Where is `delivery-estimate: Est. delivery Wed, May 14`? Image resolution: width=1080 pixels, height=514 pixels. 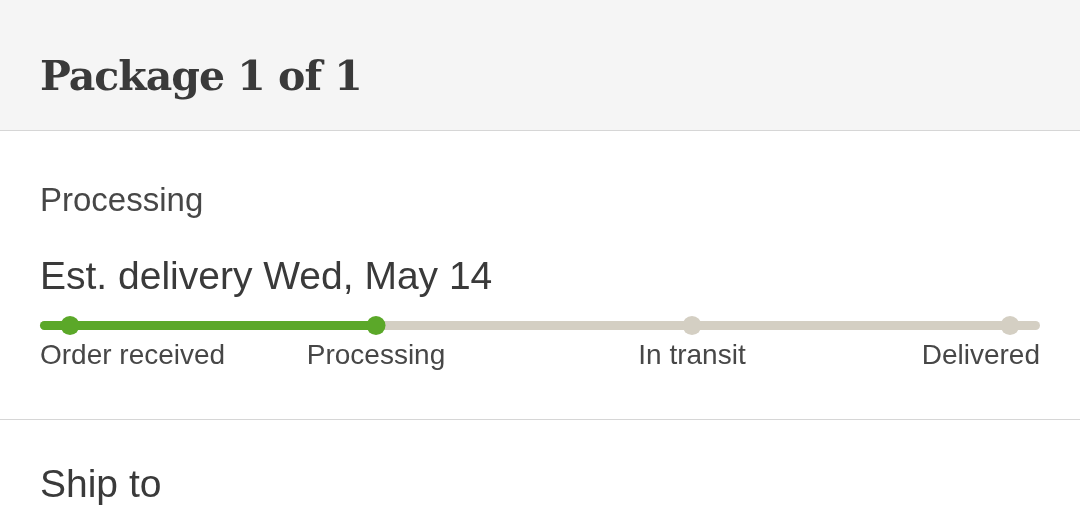 delivery-estimate: Est. delivery Wed, May 14 is located at coordinates (266, 276).